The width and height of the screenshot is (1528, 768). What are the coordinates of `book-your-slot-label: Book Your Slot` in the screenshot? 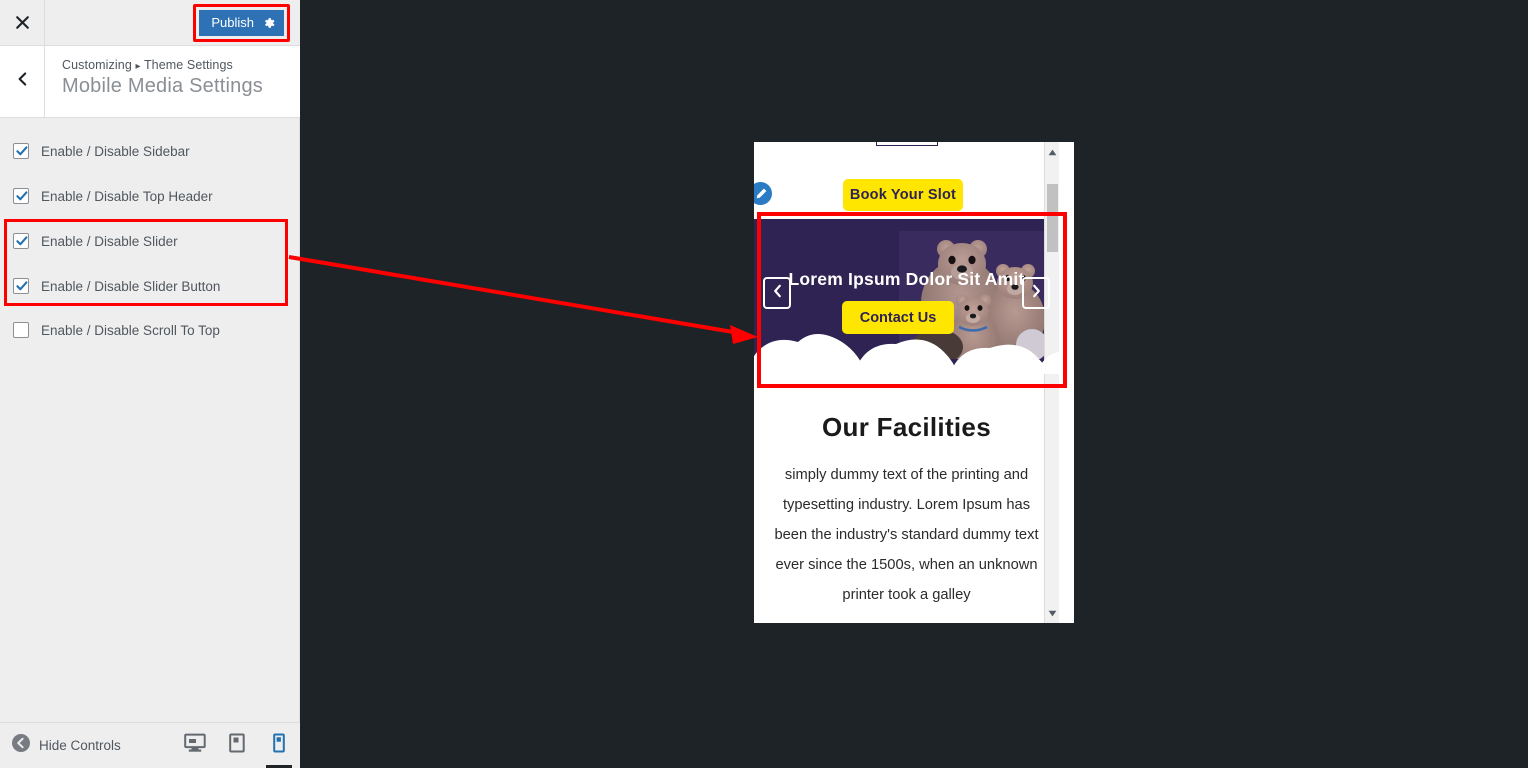 It's located at (903, 195).